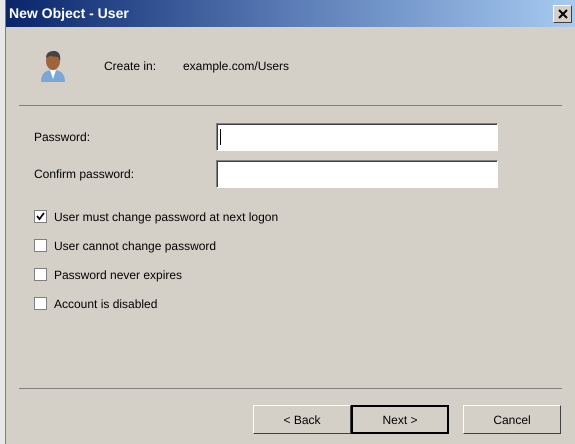 This screenshot has height=444, width=575. I want to click on window-title: New Object - User, so click(69, 13).